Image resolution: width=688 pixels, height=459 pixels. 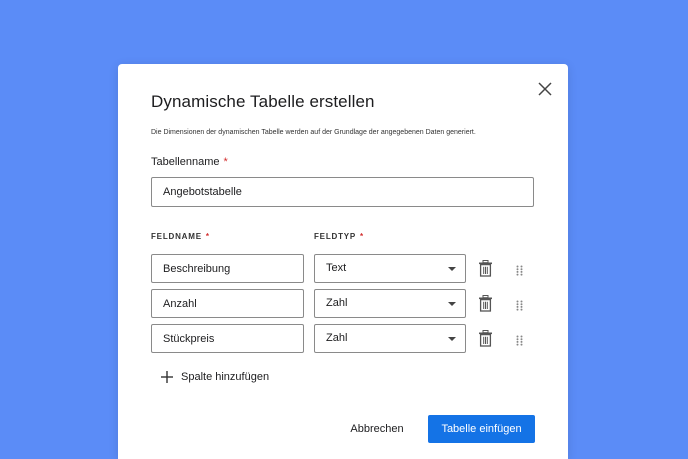 What do you see at coordinates (342, 192) in the screenshot?
I see `table-name-input` at bounding box center [342, 192].